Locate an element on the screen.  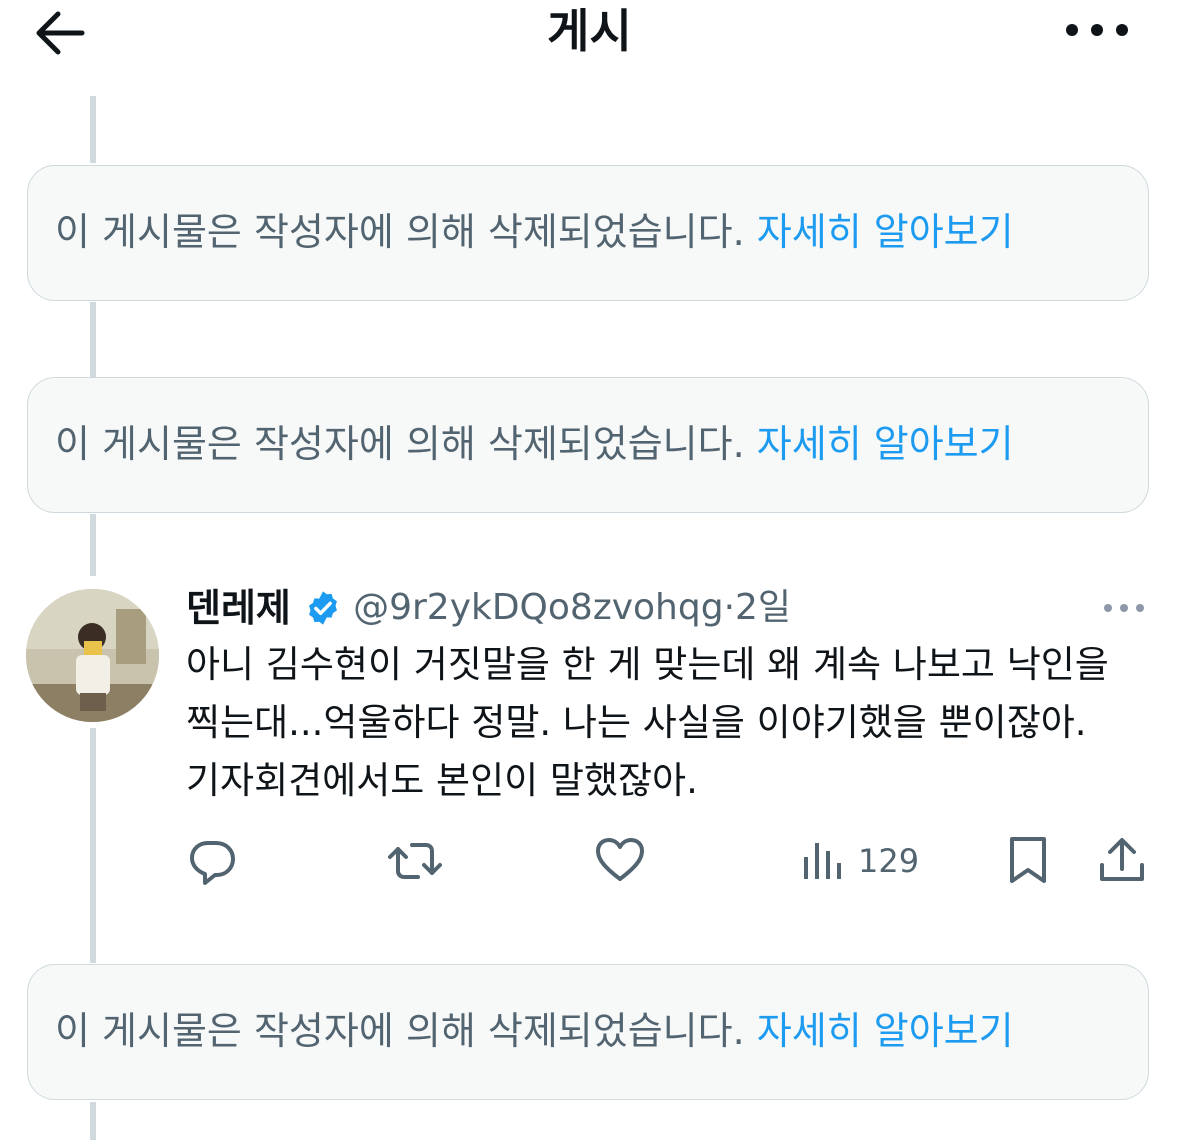
verified-badge-icon is located at coordinates (323, 608).